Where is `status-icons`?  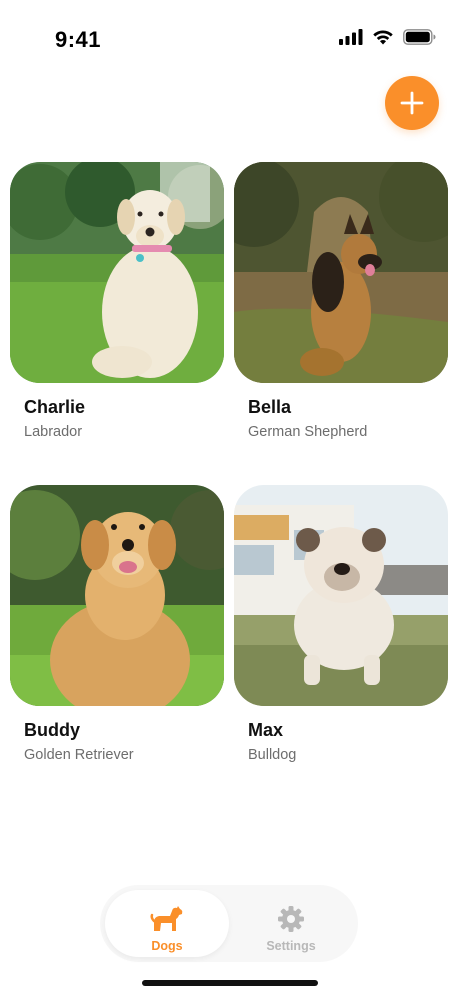 status-icons is located at coordinates (387, 37).